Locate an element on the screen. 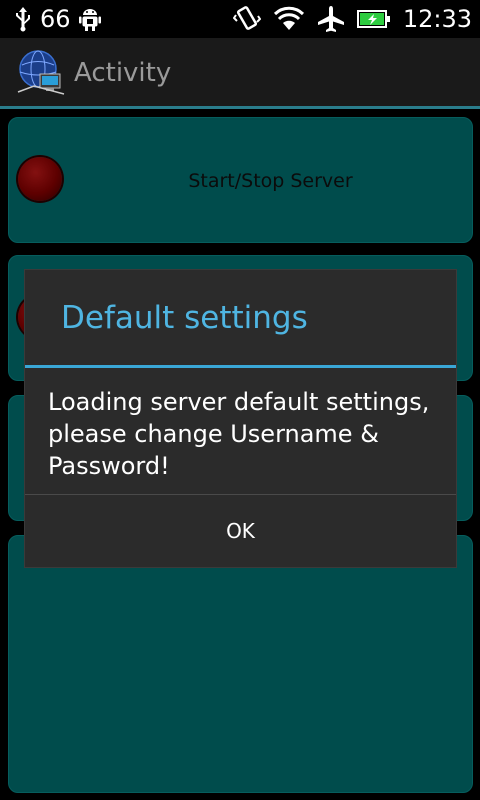 The height and width of the screenshot is (800, 480). dialog-title: Default settings is located at coordinates (184, 318).